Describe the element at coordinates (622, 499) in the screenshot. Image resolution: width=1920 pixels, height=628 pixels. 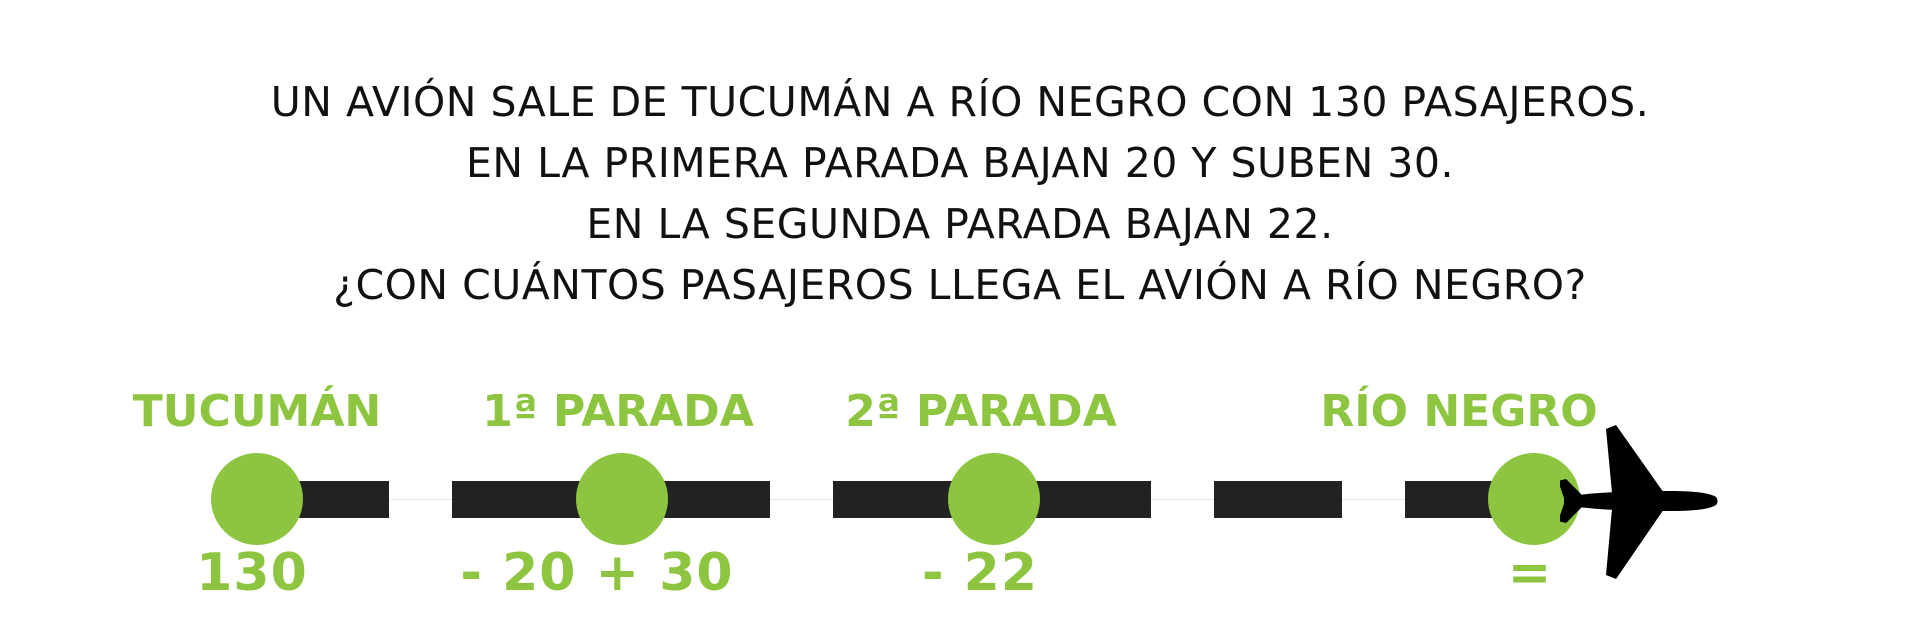
I see `stop-dot-first-stop` at that location.